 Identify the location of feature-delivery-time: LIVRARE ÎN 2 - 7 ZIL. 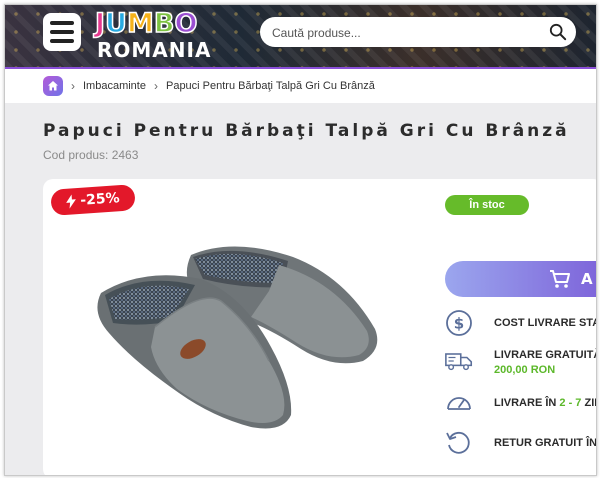
(520, 404).